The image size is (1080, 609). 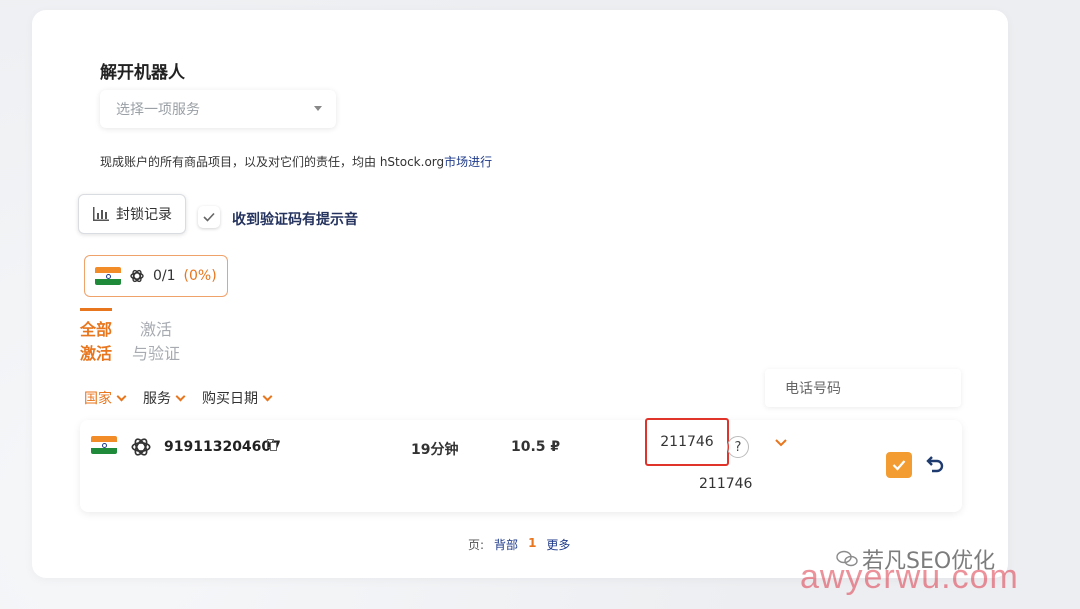 What do you see at coordinates (476, 545) in the screenshot?
I see `pagination-label: 页:` at bounding box center [476, 545].